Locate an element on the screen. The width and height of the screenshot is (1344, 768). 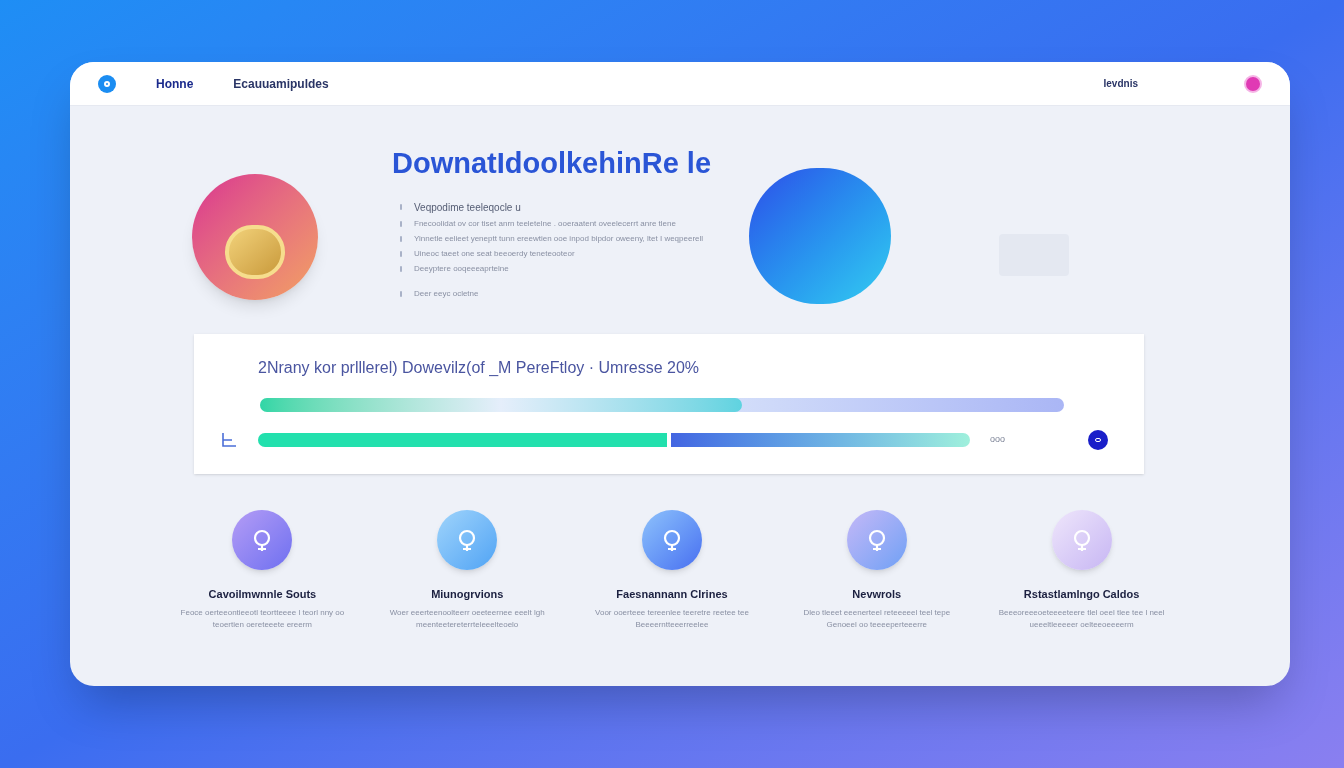
avatar-icon is located at coordinates (1253, 83).